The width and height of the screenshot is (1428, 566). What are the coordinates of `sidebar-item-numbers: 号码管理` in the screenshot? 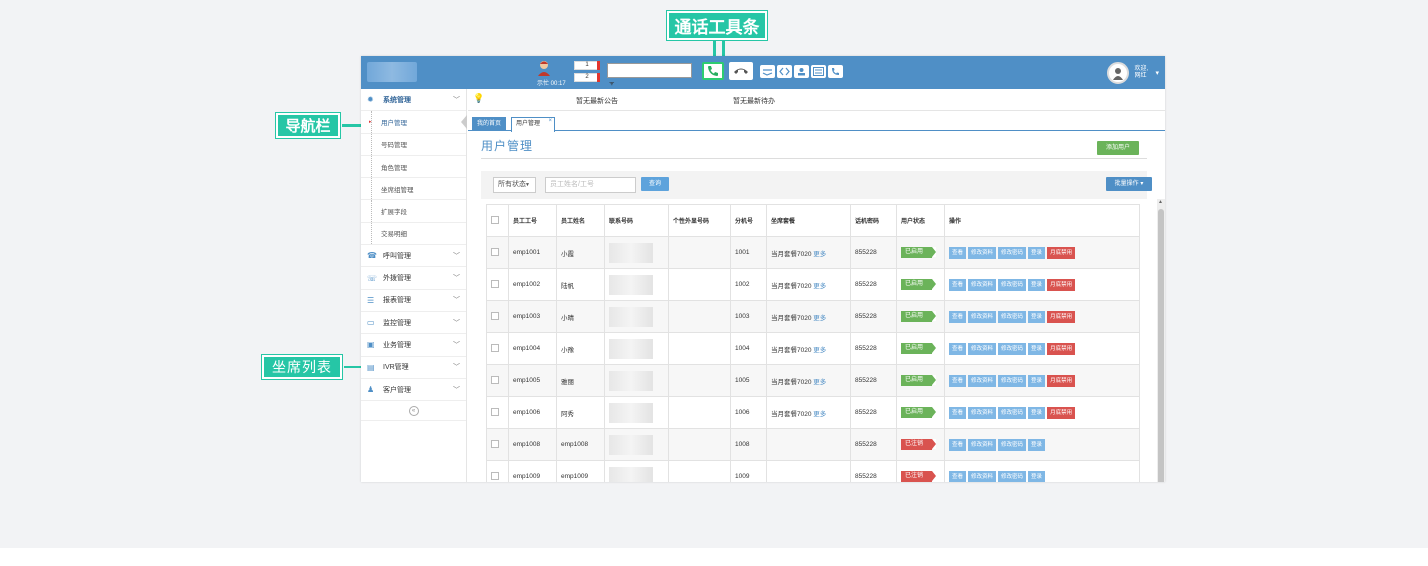 It's located at (413, 144).